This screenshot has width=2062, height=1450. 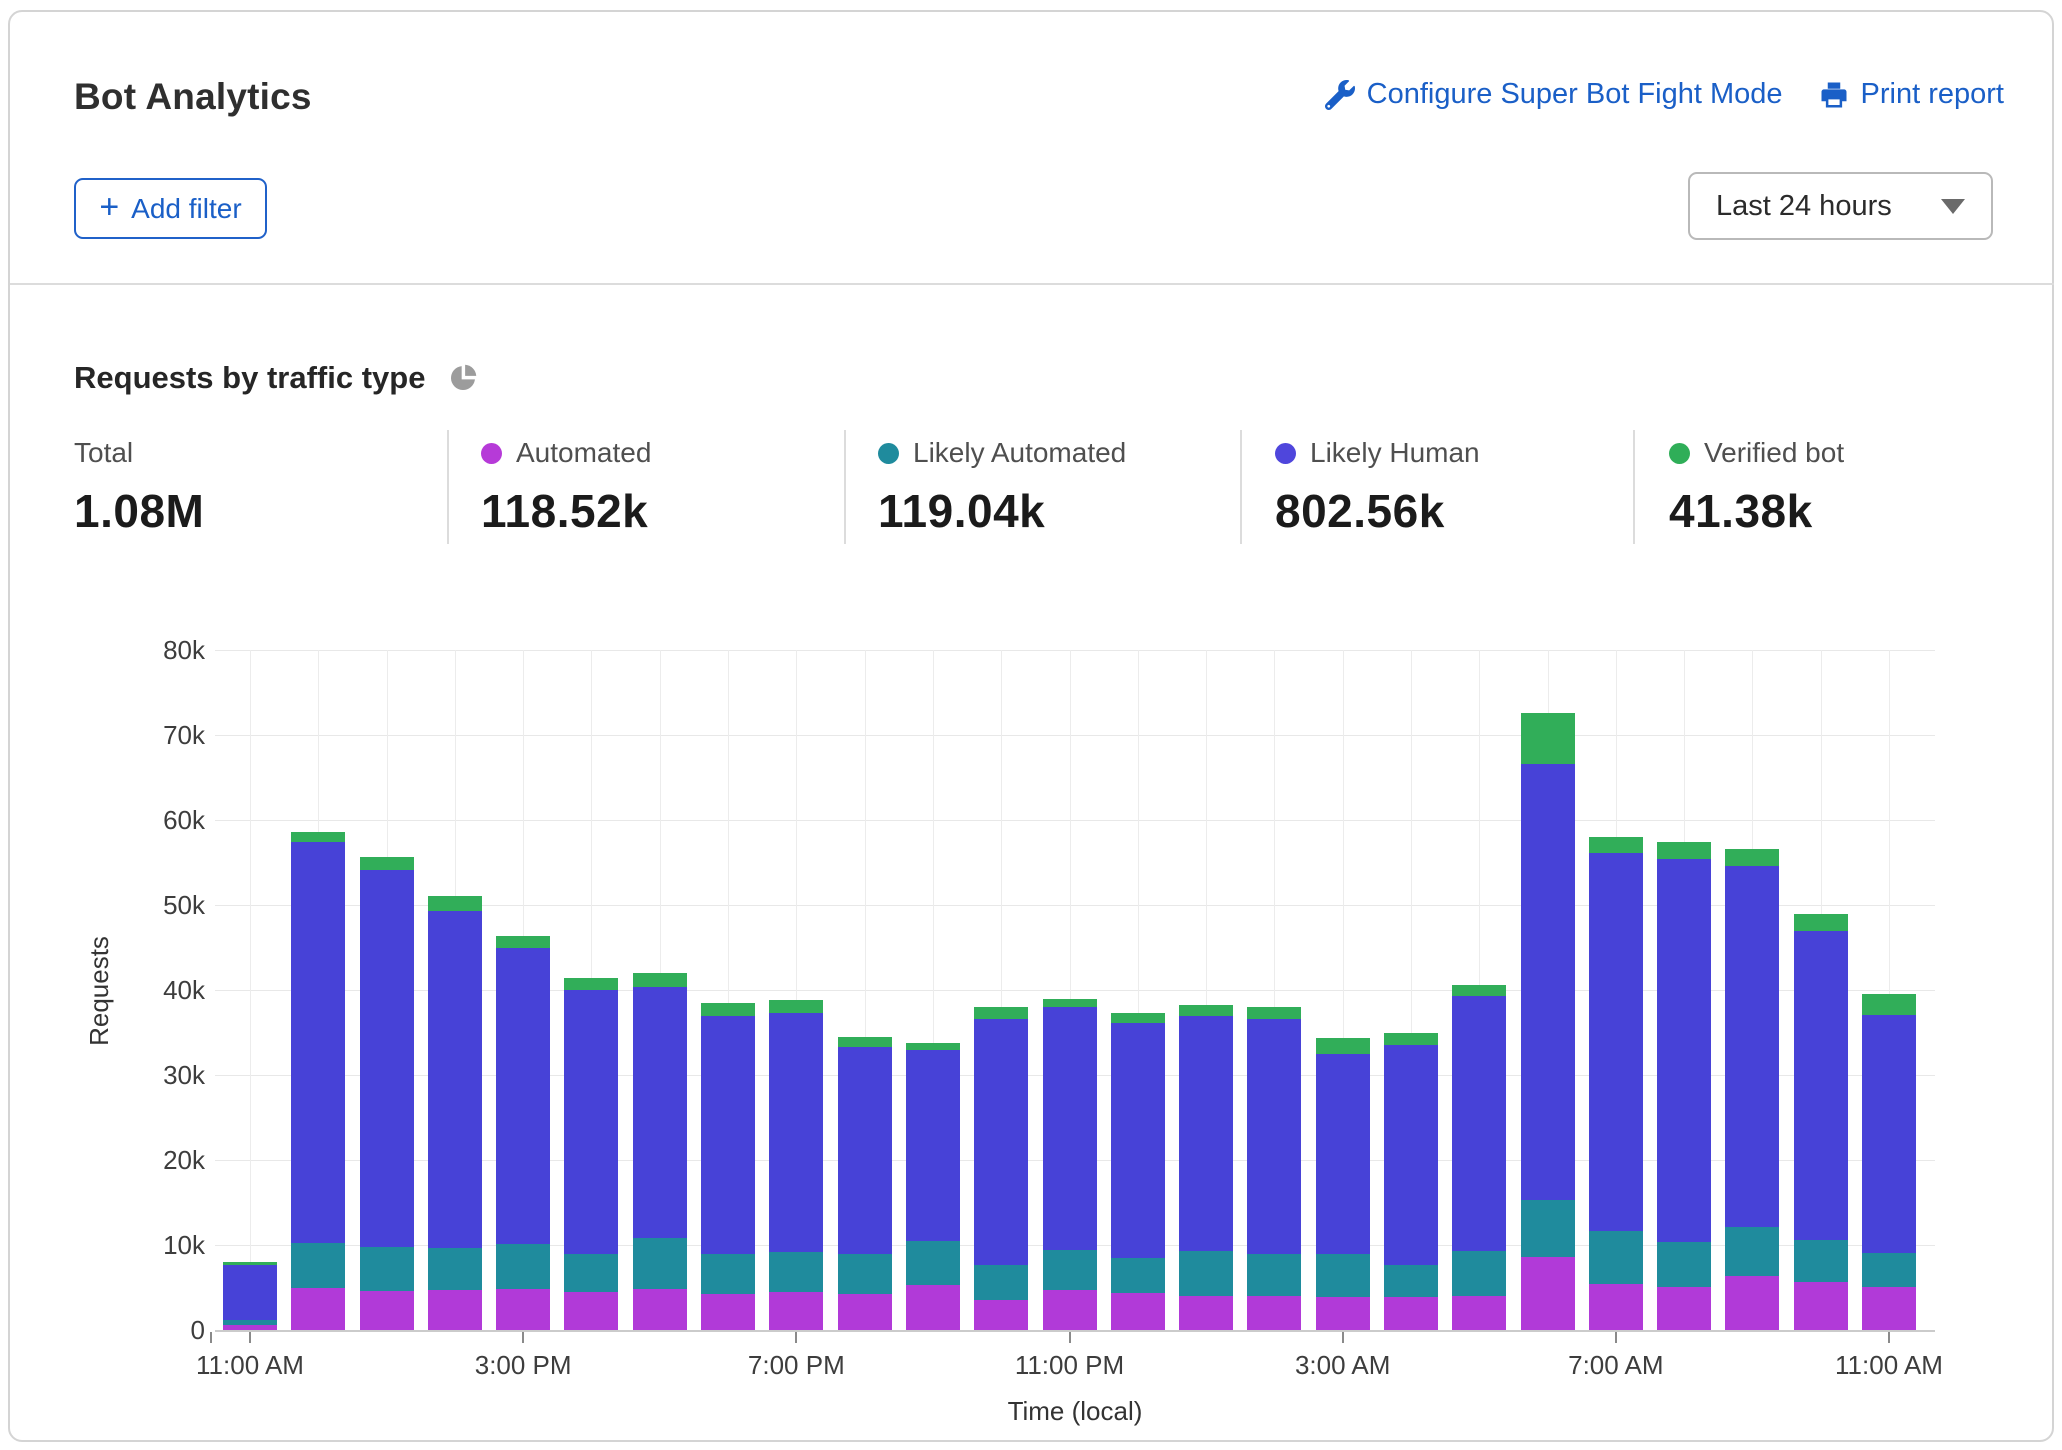 What do you see at coordinates (1137, 990) in the screenshot?
I see `bar-1200am` at bounding box center [1137, 990].